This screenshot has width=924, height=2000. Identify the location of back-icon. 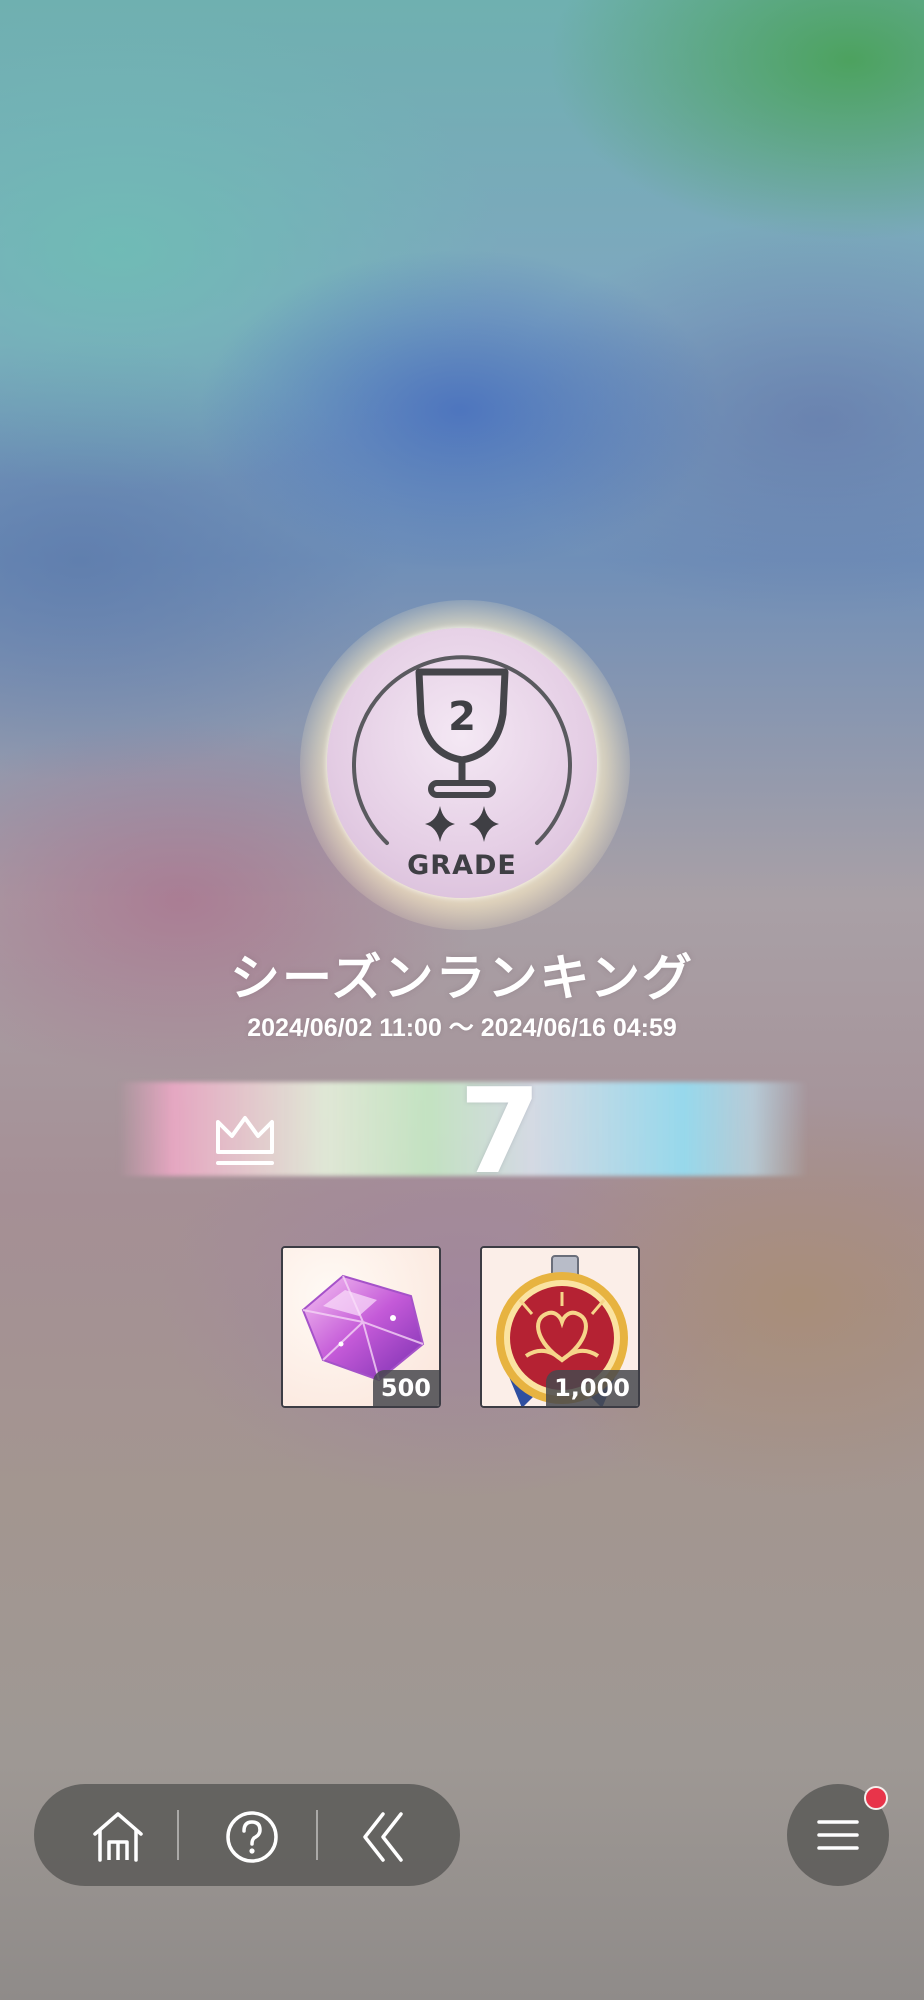
(383, 1837).